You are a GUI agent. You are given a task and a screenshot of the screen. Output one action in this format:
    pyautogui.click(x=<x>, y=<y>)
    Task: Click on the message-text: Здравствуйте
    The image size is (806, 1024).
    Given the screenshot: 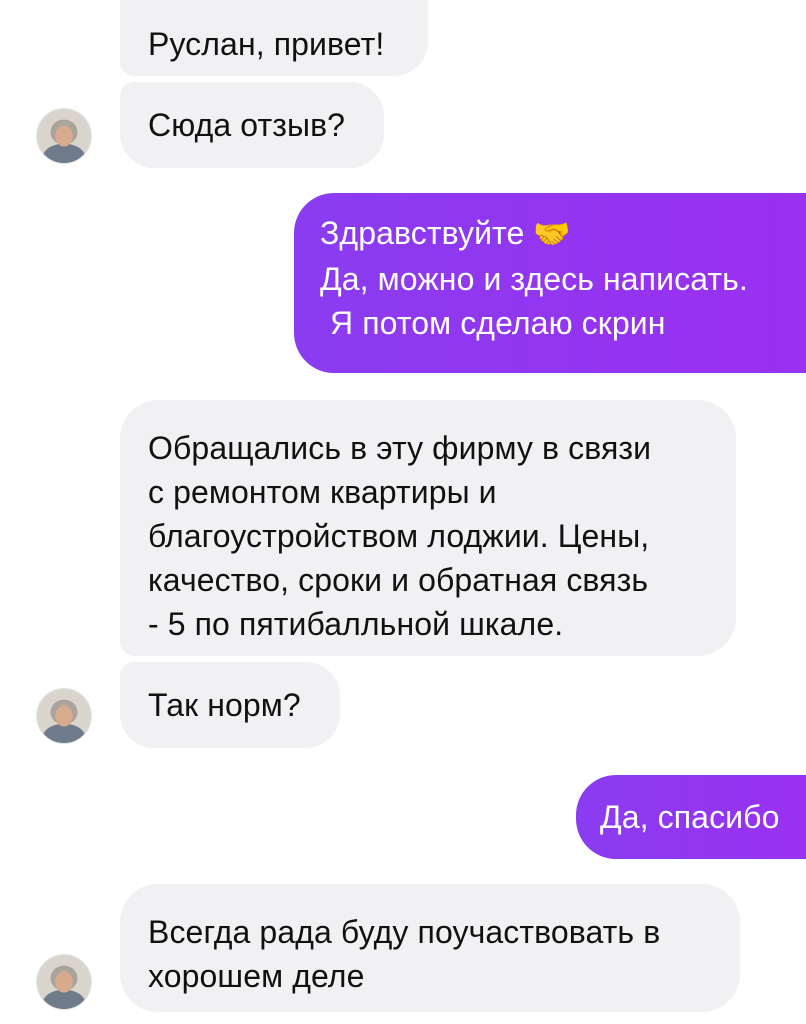 What is the action you would take?
    pyautogui.click(x=422, y=233)
    